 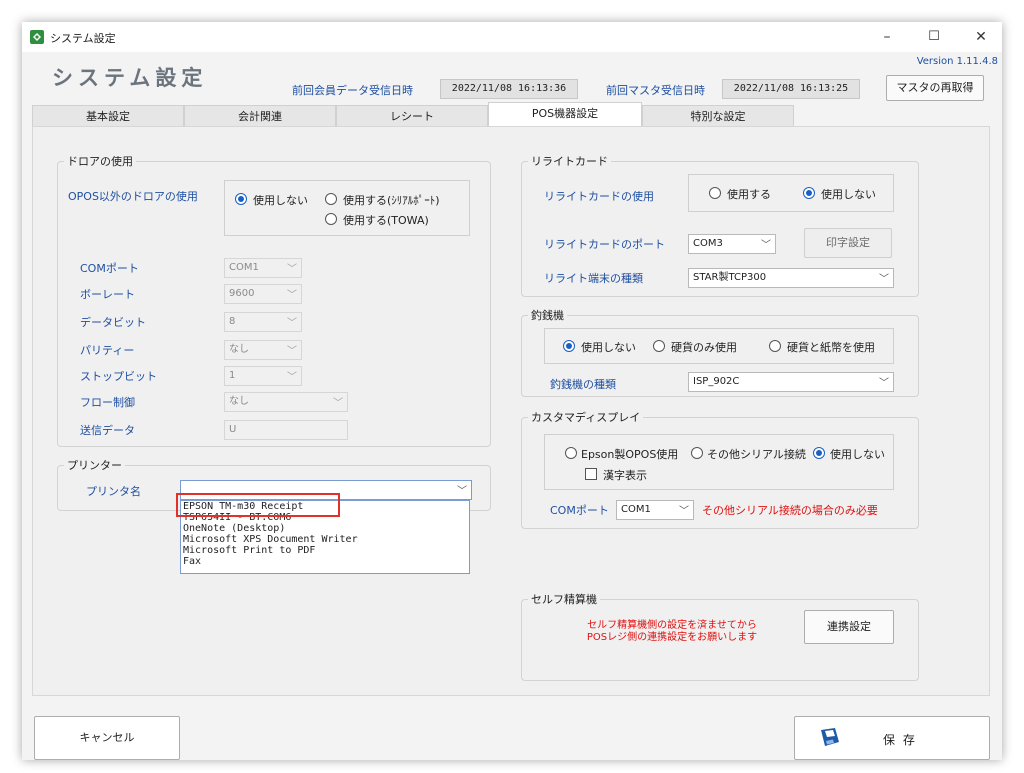 What do you see at coordinates (242, 293) in the screenshot?
I see `baud-rate-value: 9600` at bounding box center [242, 293].